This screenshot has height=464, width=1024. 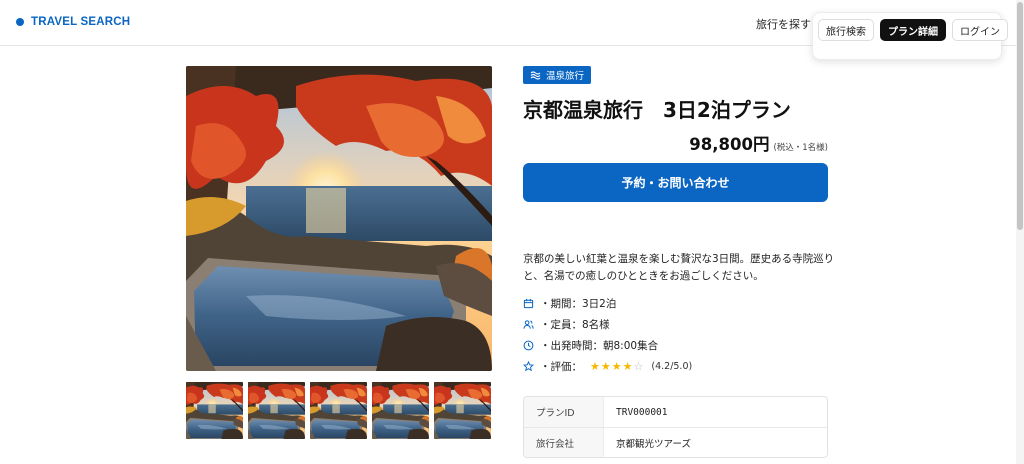 I want to click on logo-dot-icon, so click(x=20, y=22).